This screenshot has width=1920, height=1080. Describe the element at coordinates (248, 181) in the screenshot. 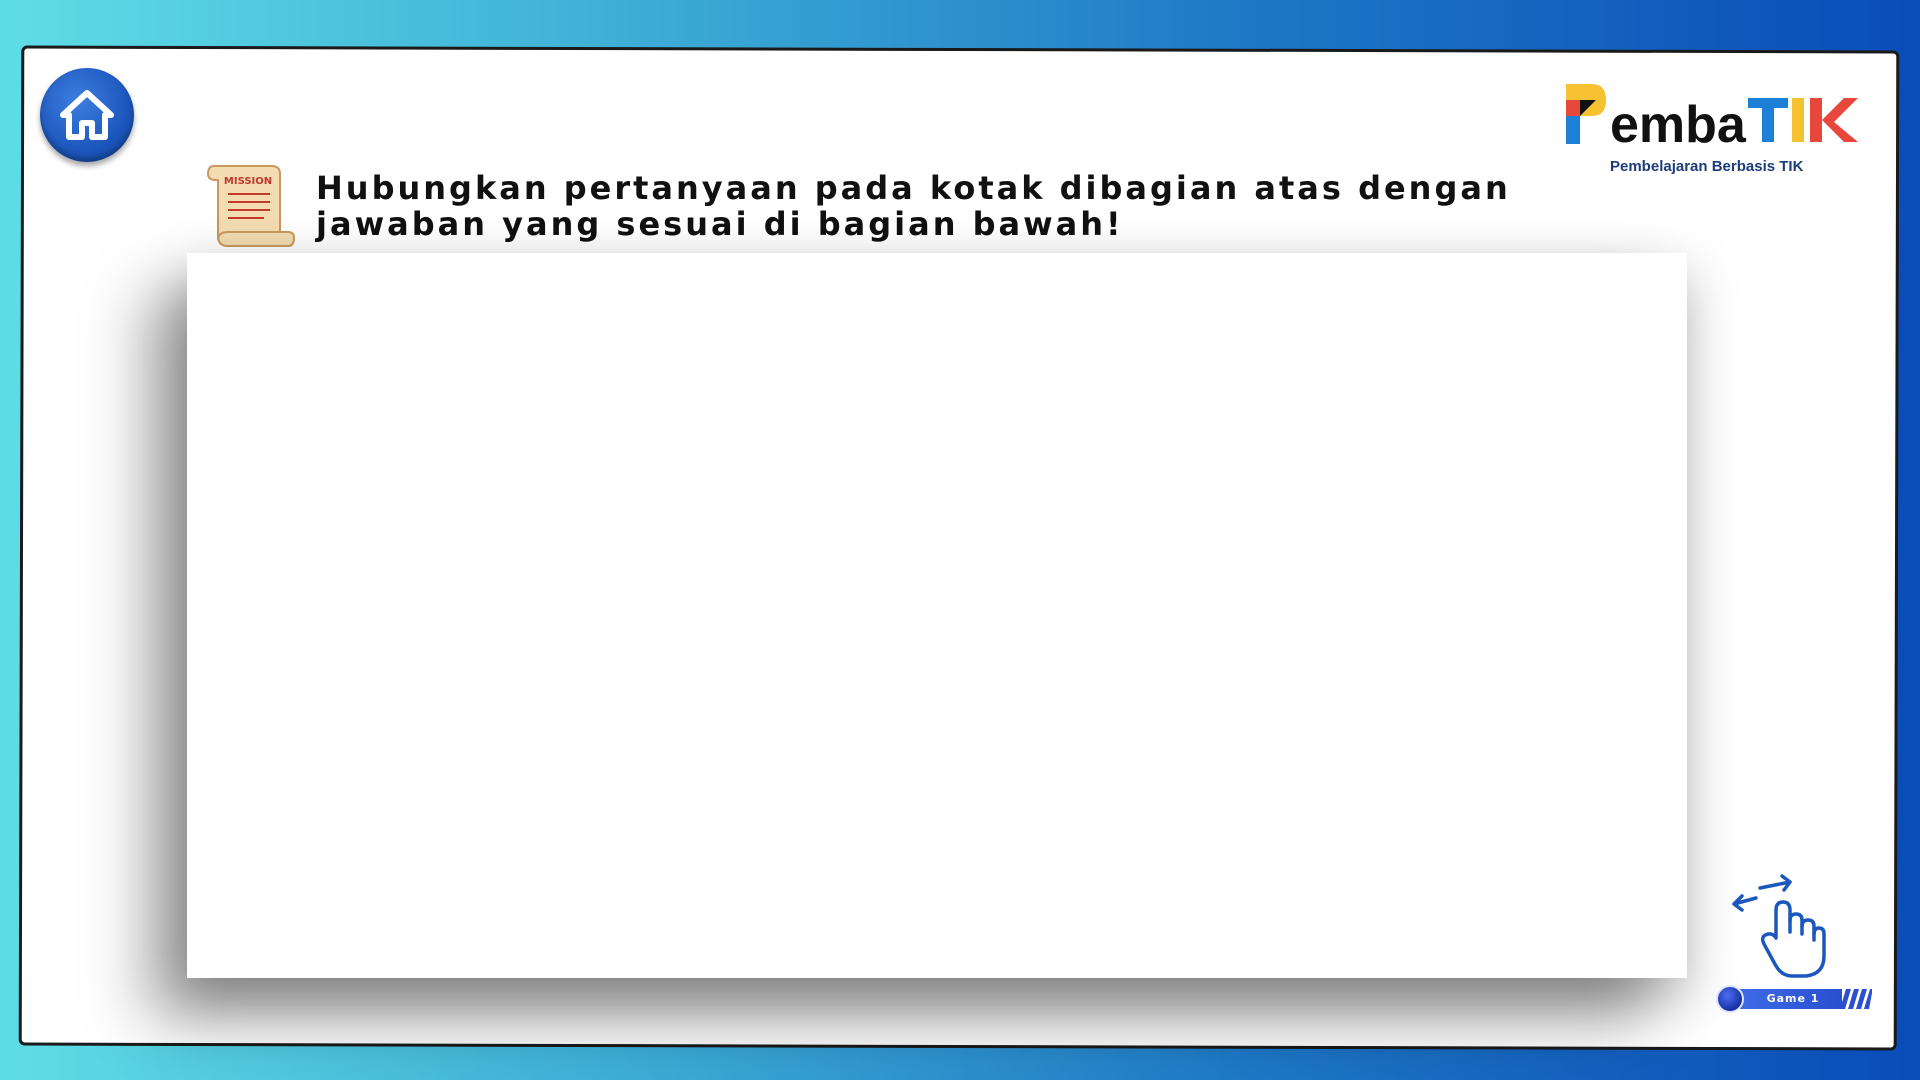

I see `mission-label: MISSION` at that location.